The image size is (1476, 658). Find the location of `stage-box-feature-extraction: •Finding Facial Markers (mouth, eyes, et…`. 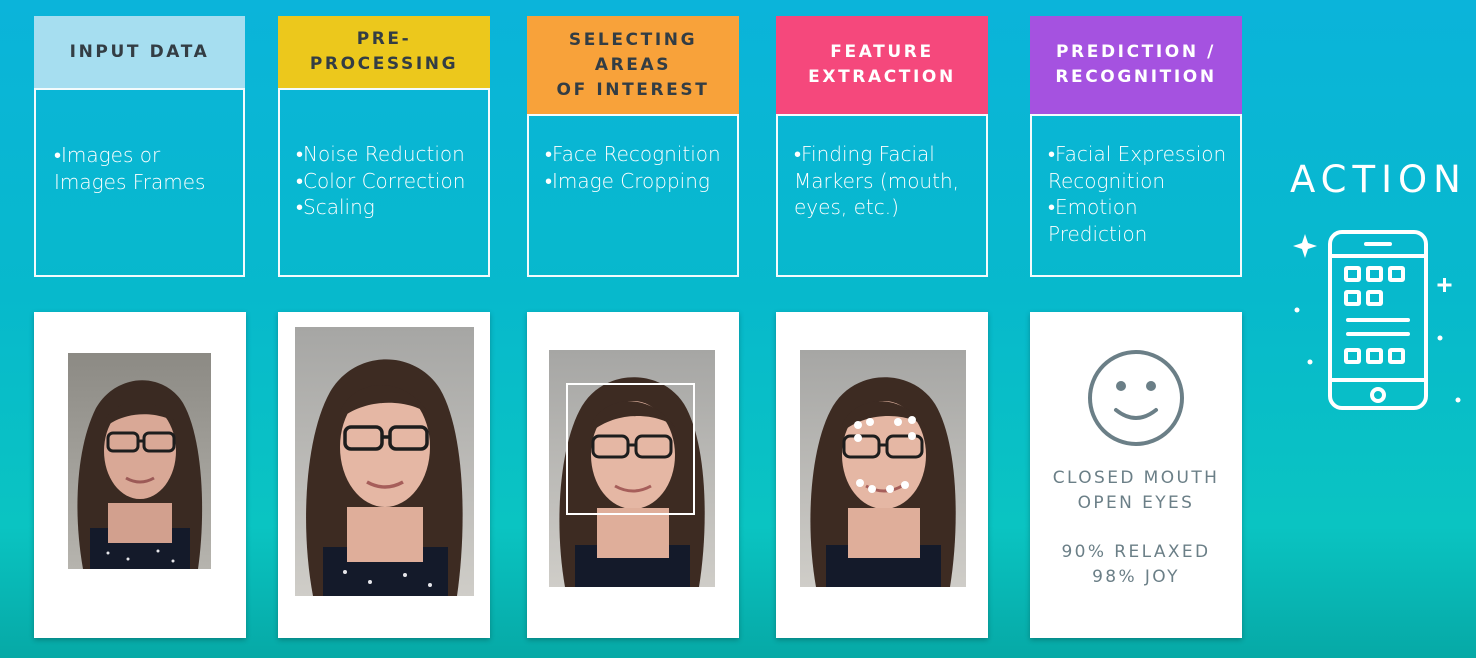

stage-box-feature-extraction: •Finding Facial Markers (mouth, eyes, et… is located at coordinates (882, 195).